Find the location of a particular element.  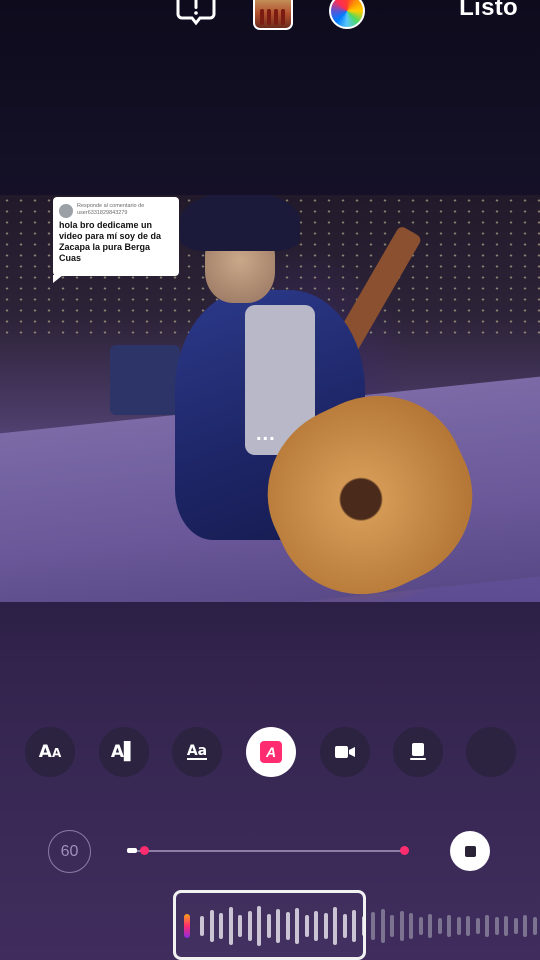

commenter-avatar is located at coordinates (66, 211).